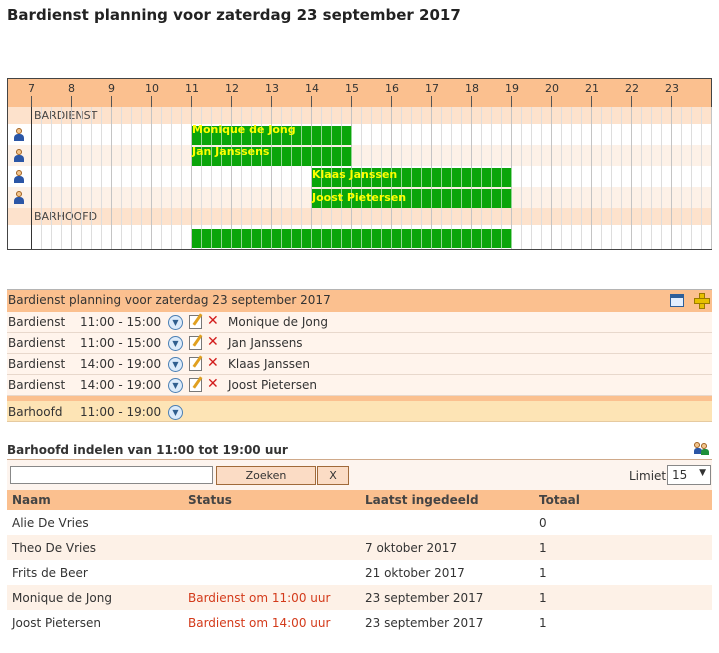 The width and height of the screenshot is (719, 653). I want to click on gantt-hour-label: 14, so click(312, 88).